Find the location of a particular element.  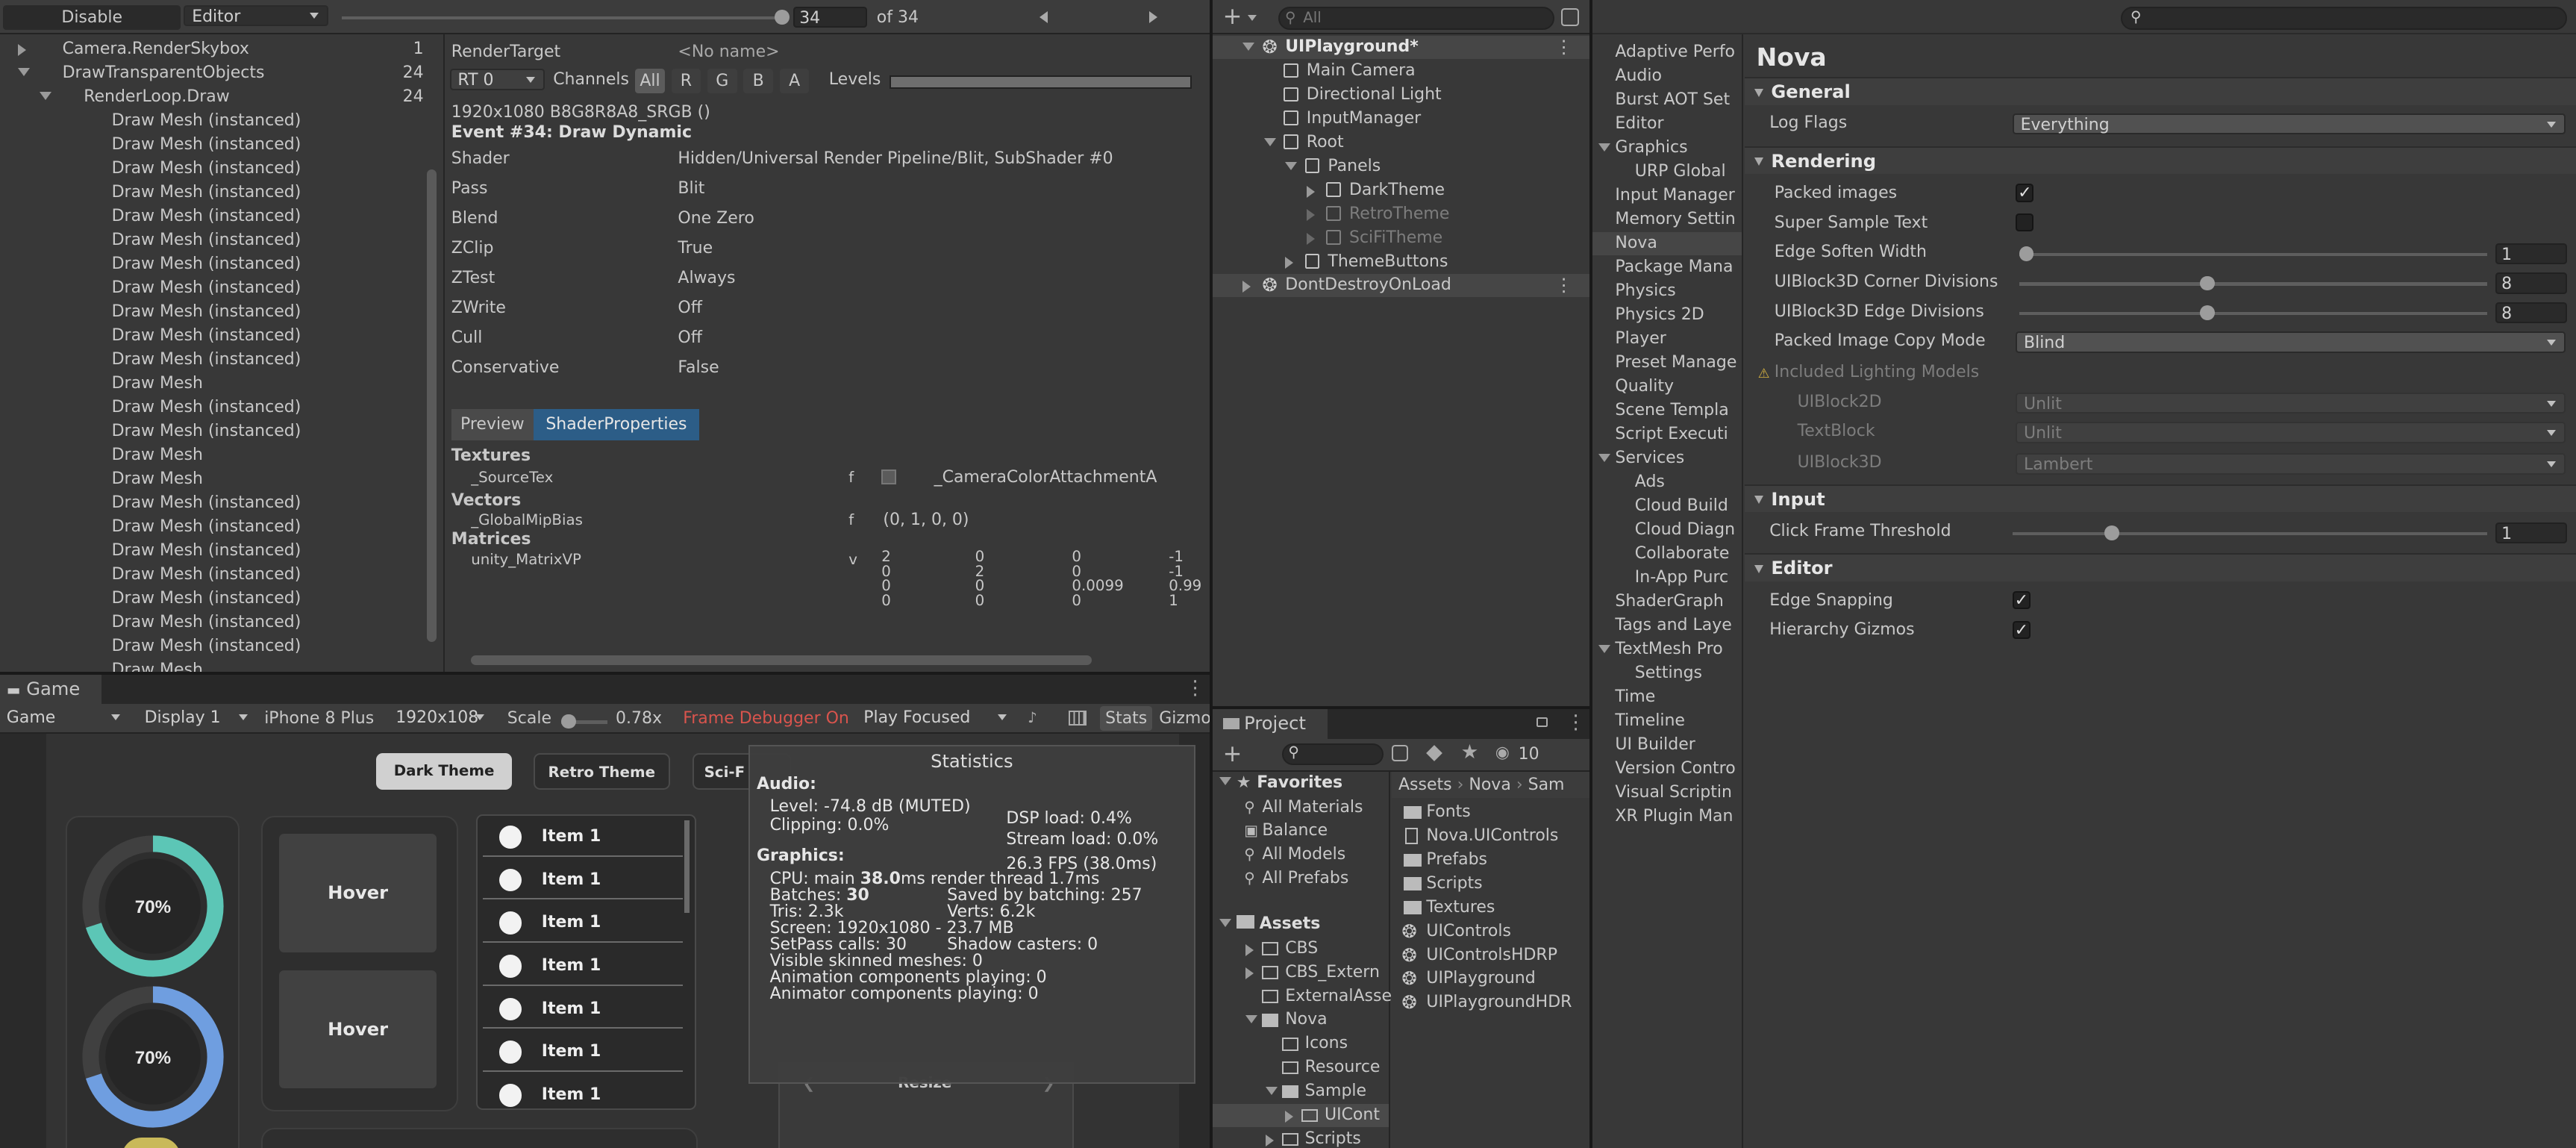

lock-icon is located at coordinates (1542, 722).